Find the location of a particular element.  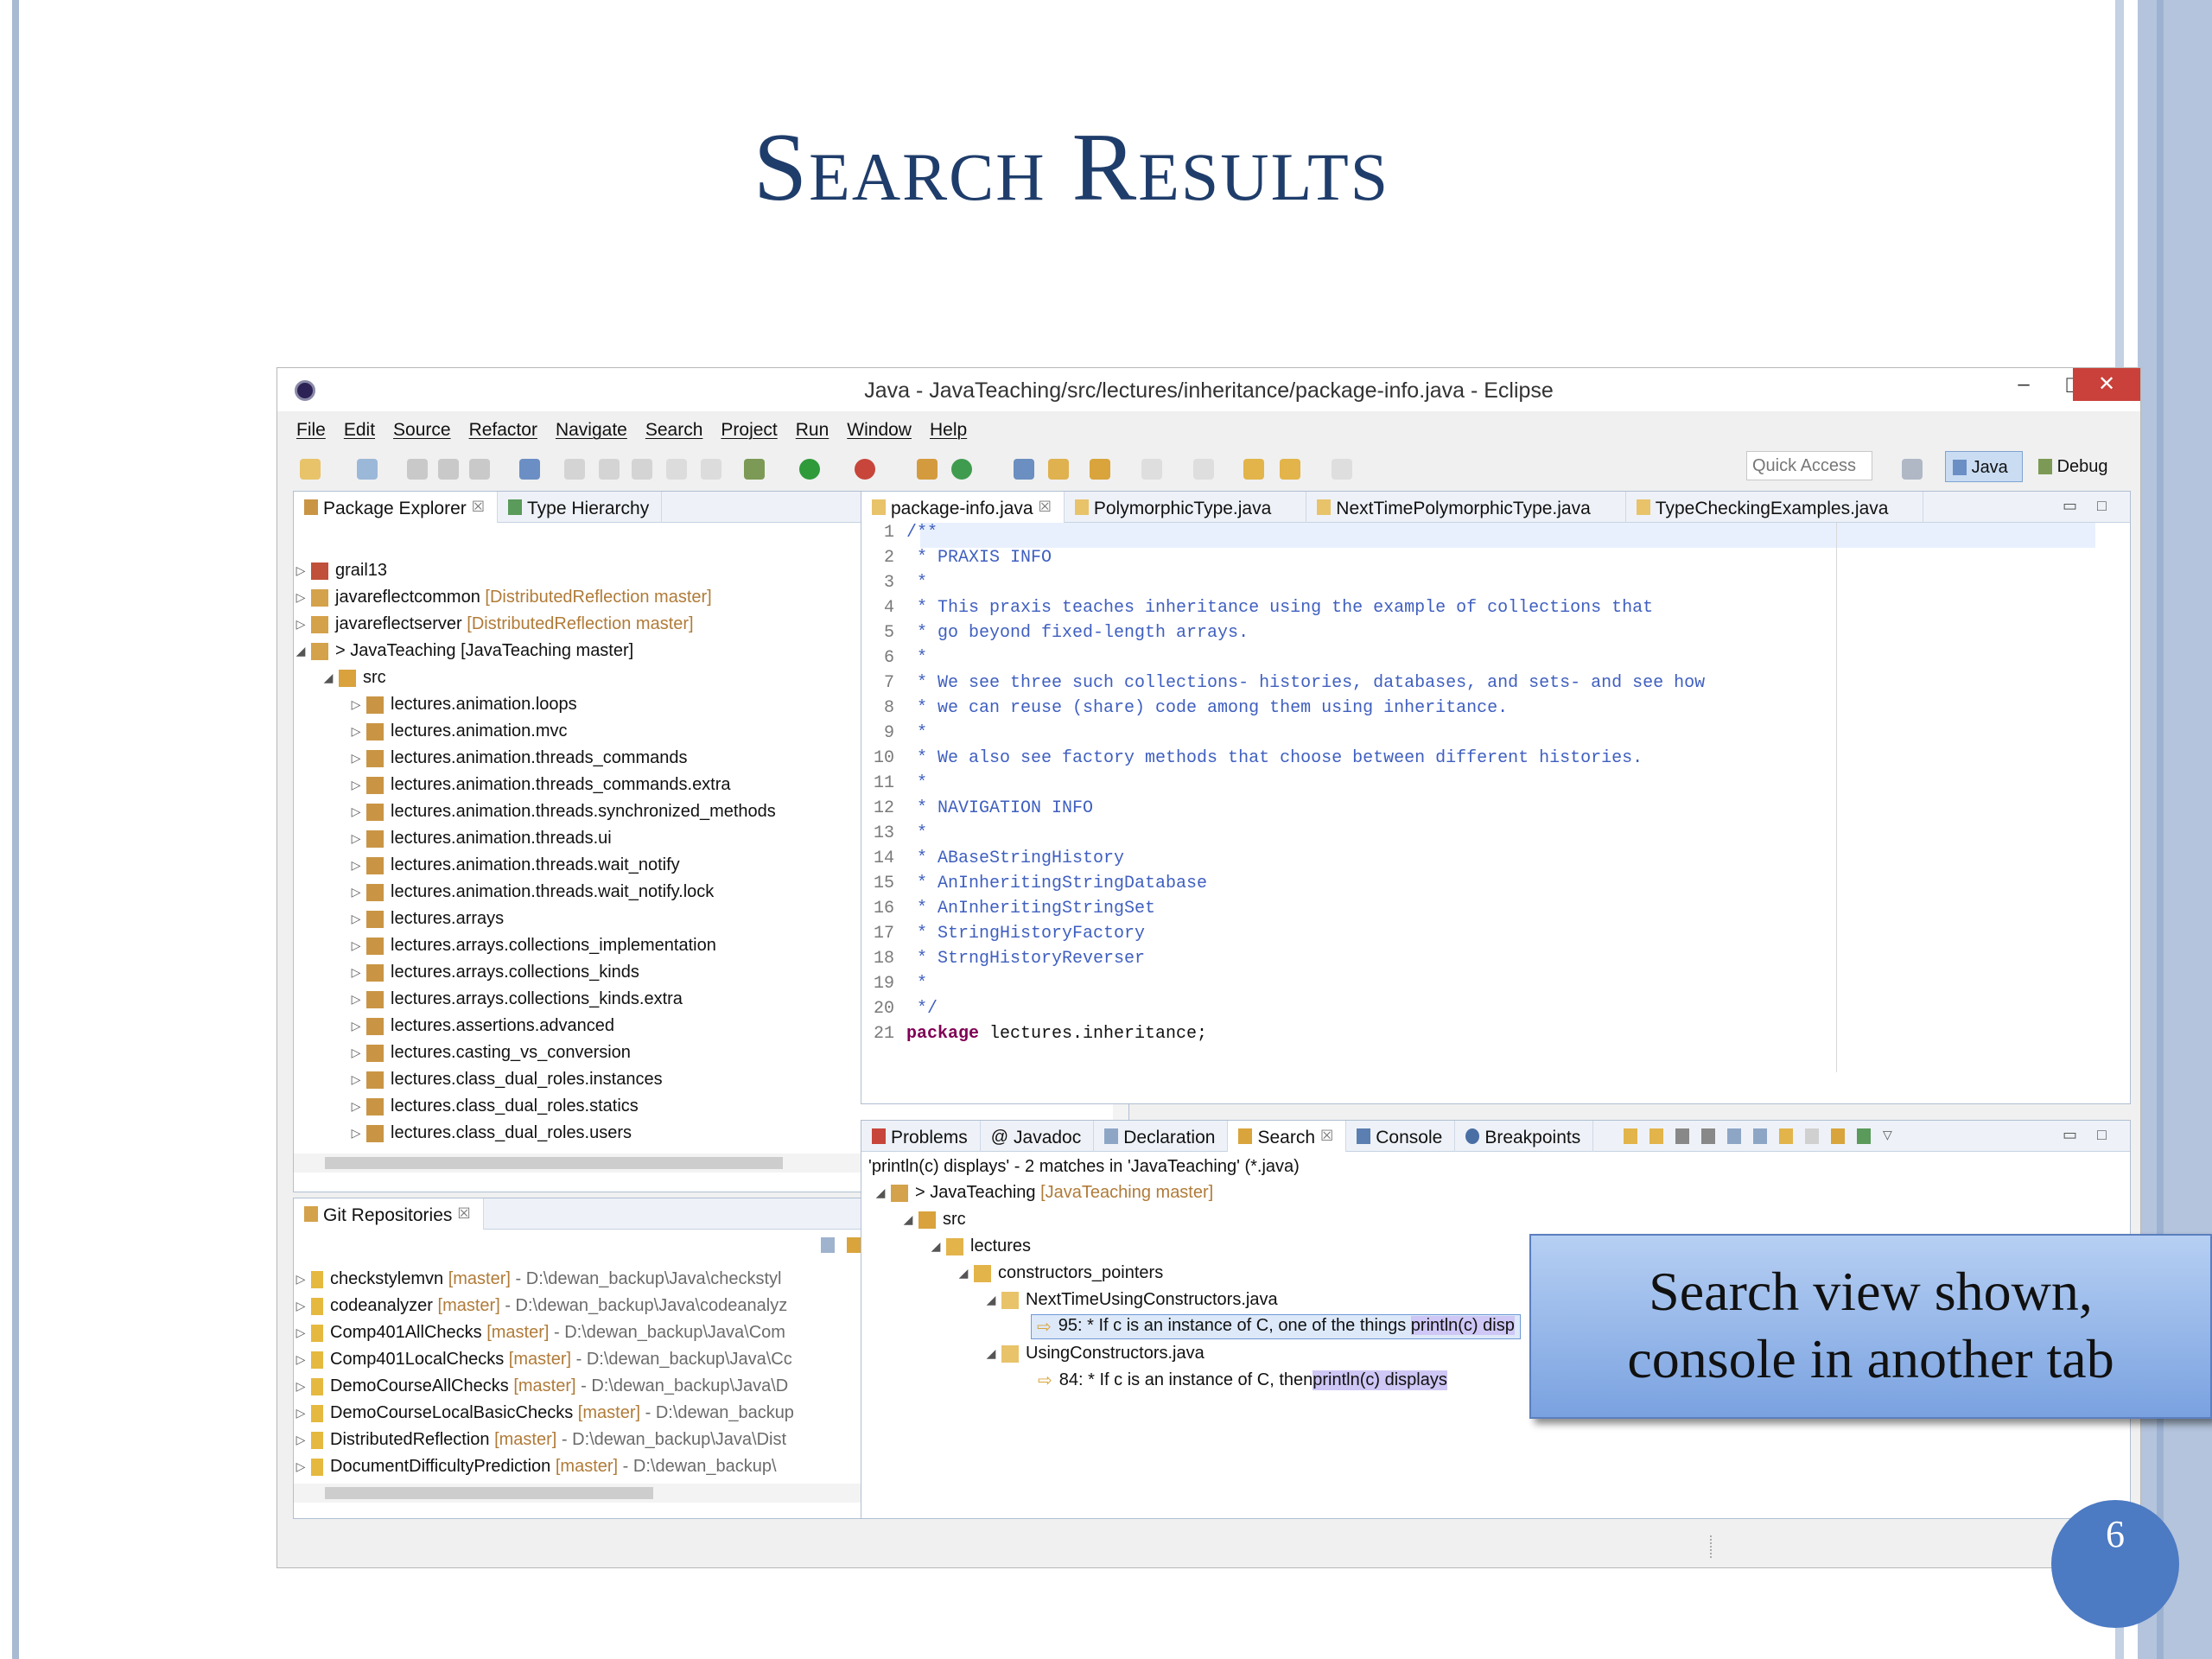

print-icon is located at coordinates (479, 469).